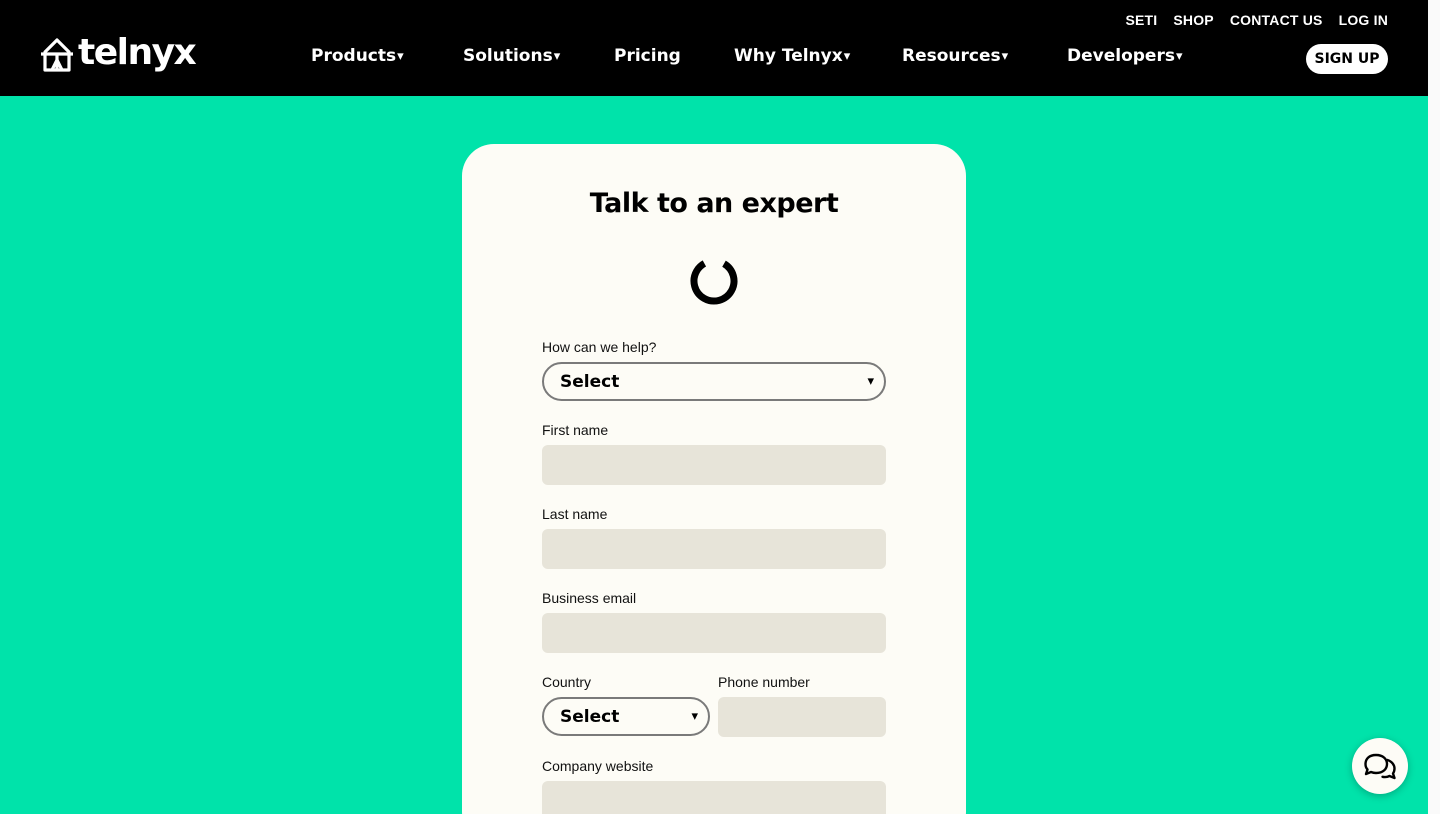 The width and height of the screenshot is (1440, 814). I want to click on telnyx-logo: telnyx, so click(118, 52).